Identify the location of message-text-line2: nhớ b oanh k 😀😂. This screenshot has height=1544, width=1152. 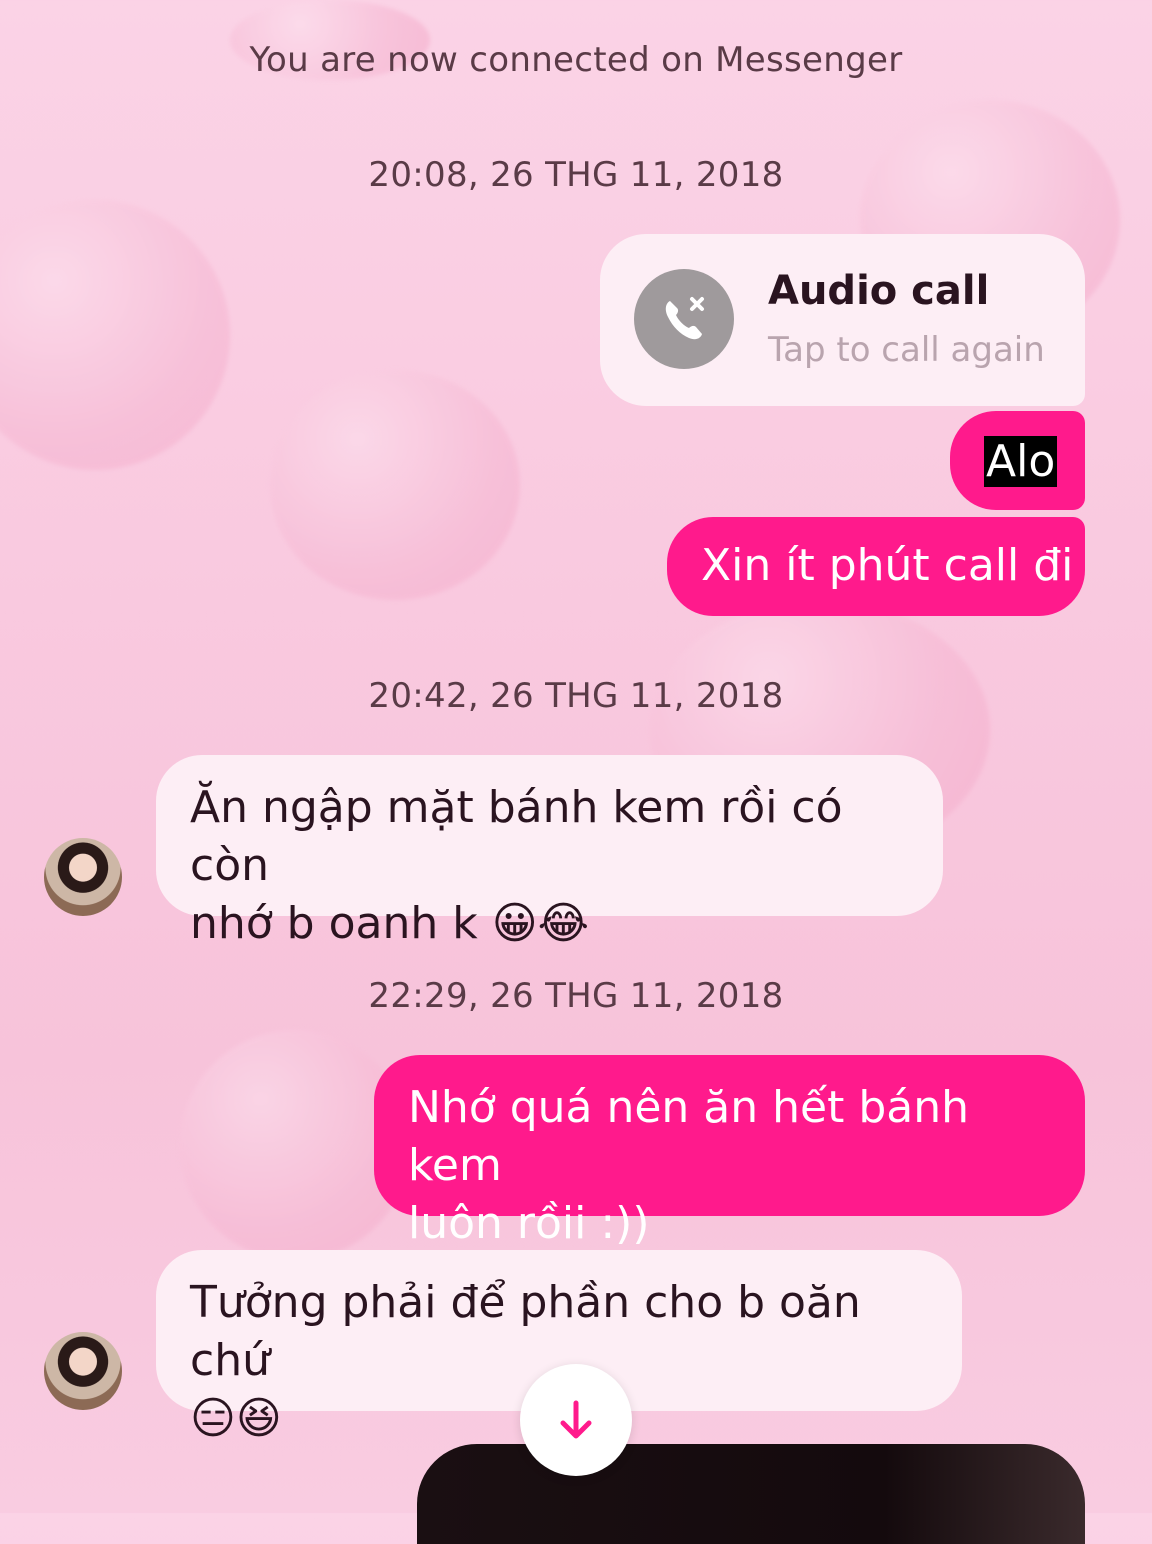
(389, 923).